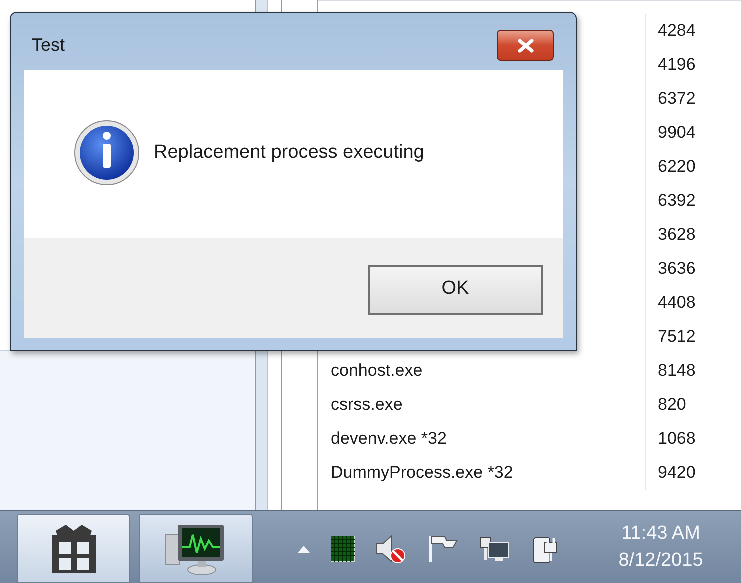  Describe the element at coordinates (677, 337) in the screenshot. I see `process-id: 7512` at that location.